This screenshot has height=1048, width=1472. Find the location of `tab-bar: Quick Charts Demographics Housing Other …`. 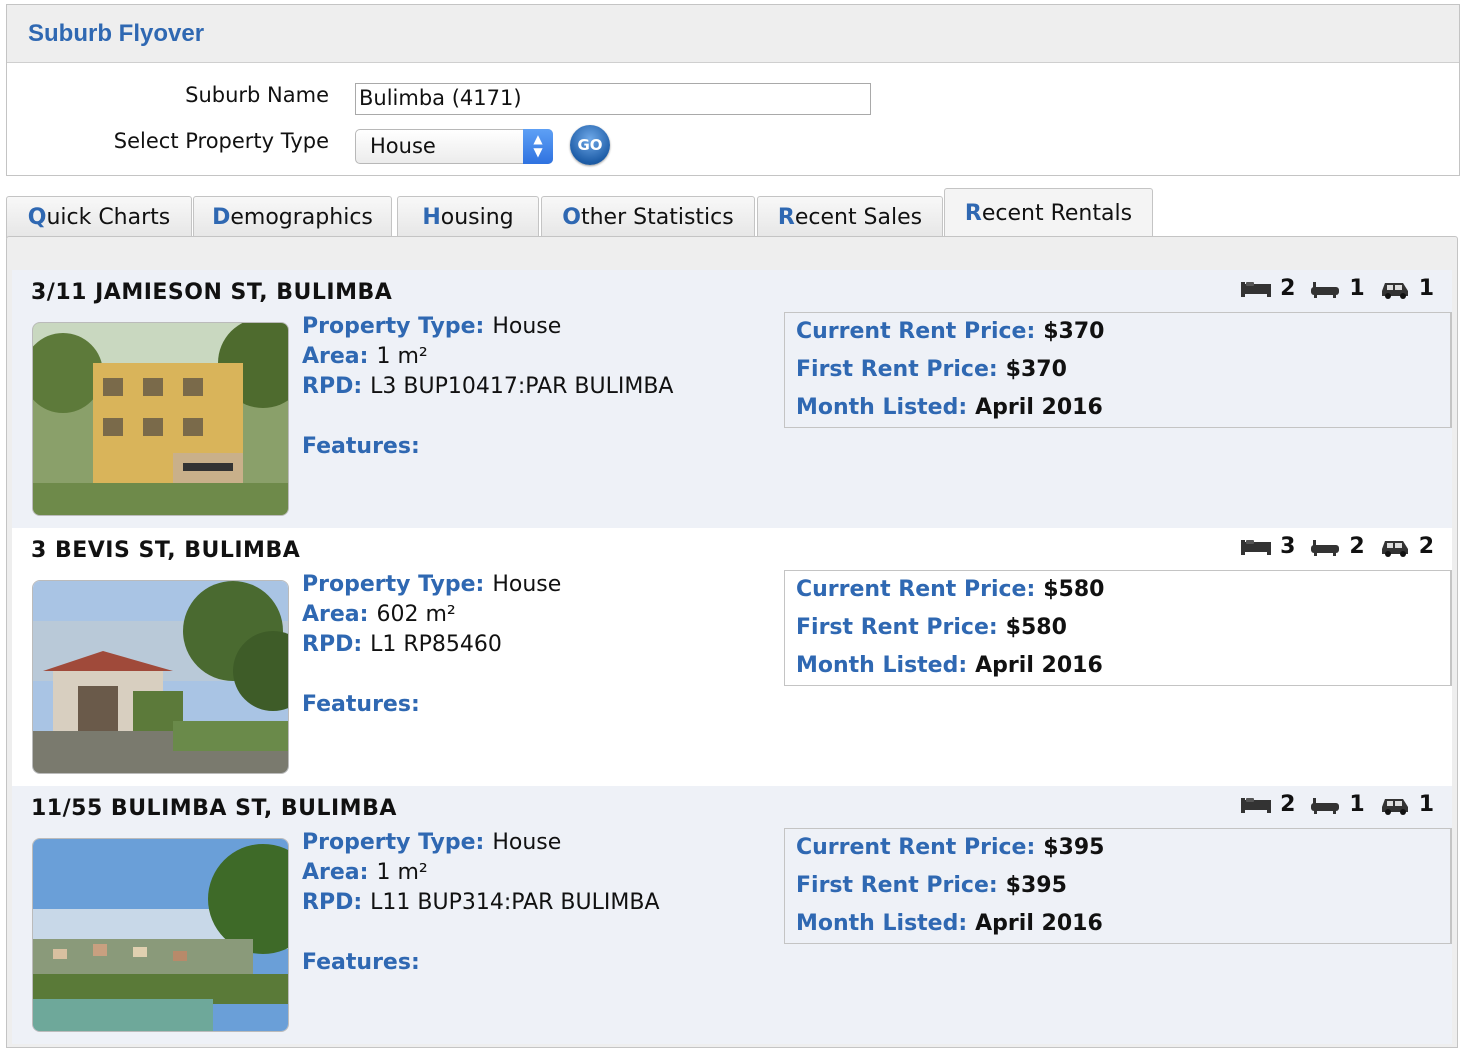

tab-bar: Quick Charts Demographics Housing Other … is located at coordinates (733, 213).